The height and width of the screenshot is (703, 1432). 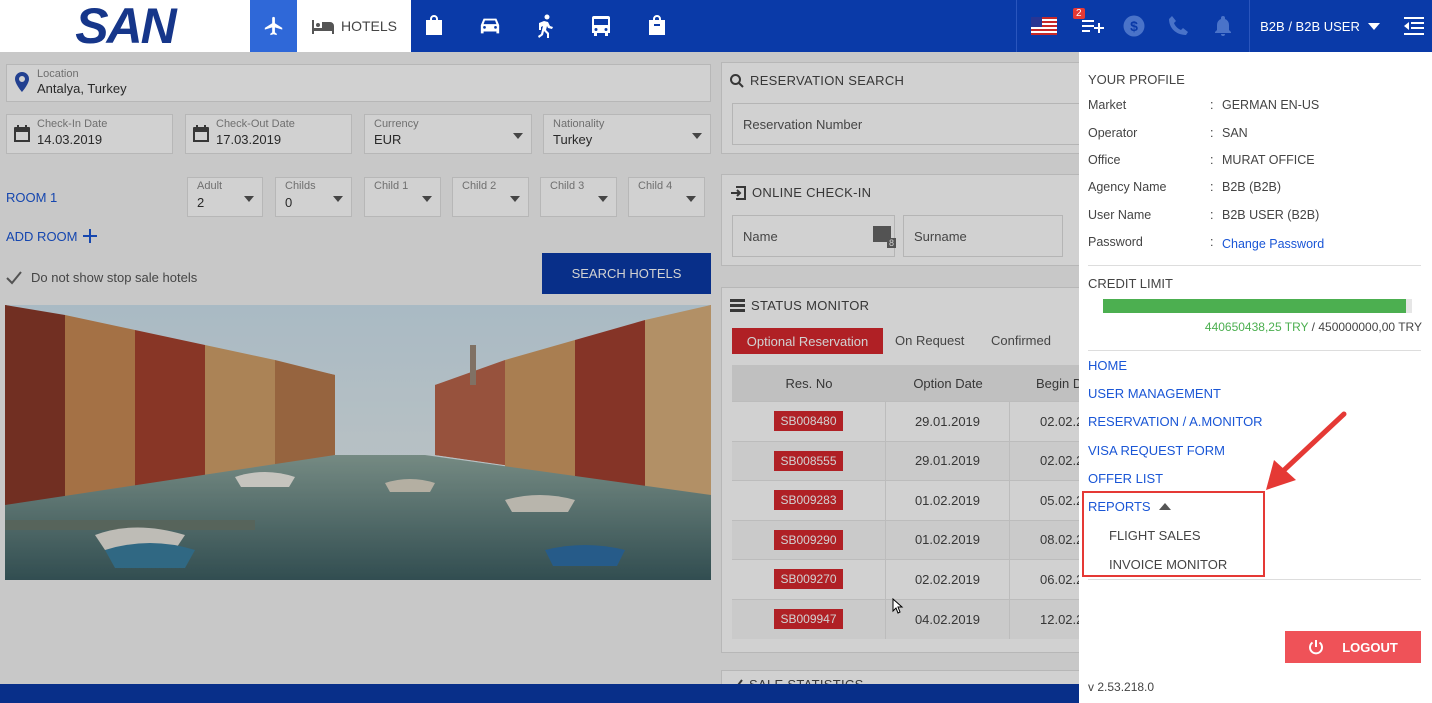 What do you see at coordinates (1256, 327) in the screenshot?
I see `credit-used: 440650438,25 TRY` at bounding box center [1256, 327].